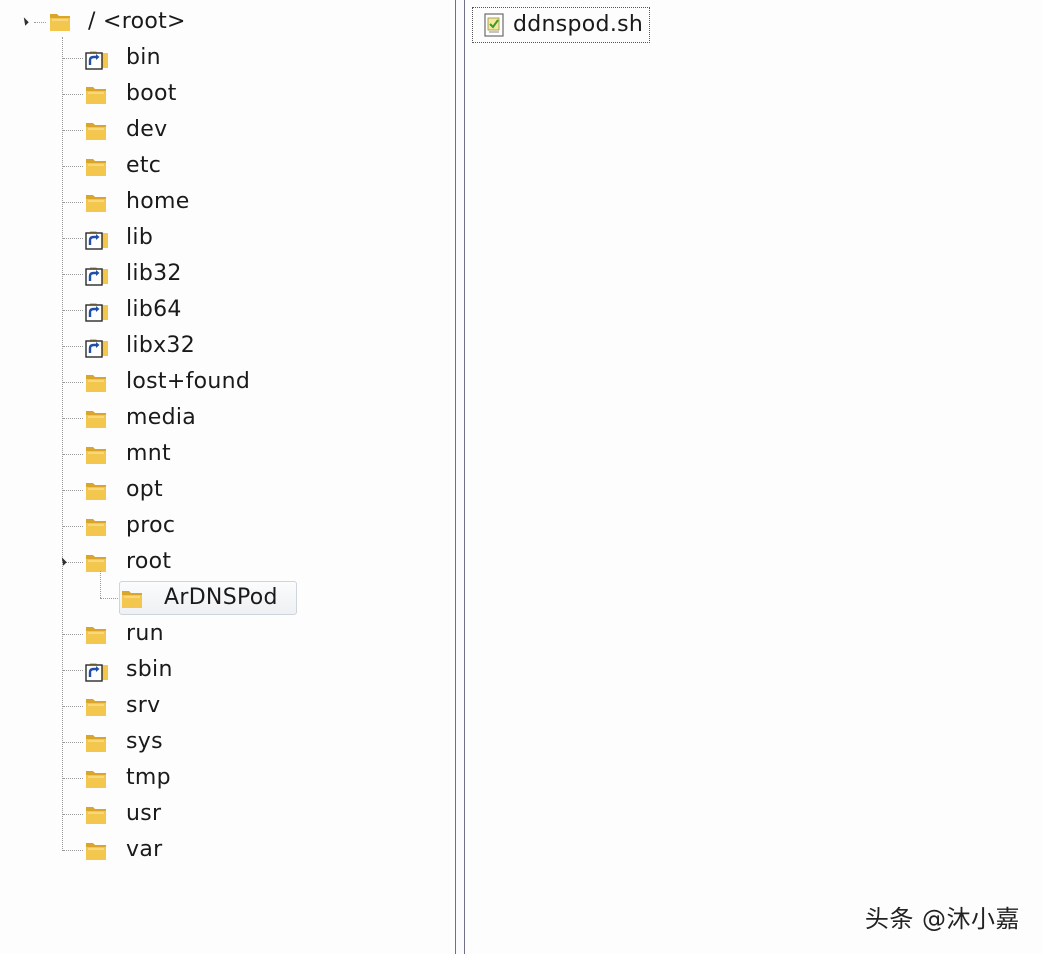  I want to click on tree-row-usr: usr, so click(227, 814).